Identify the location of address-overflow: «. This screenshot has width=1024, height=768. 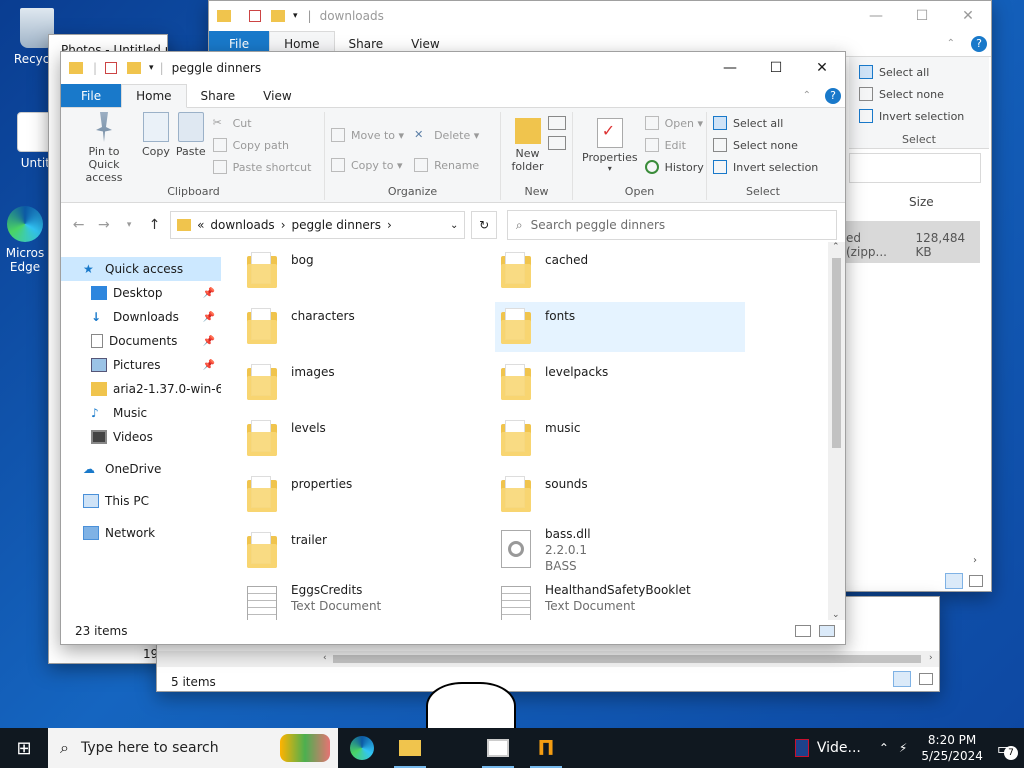
(200, 225).